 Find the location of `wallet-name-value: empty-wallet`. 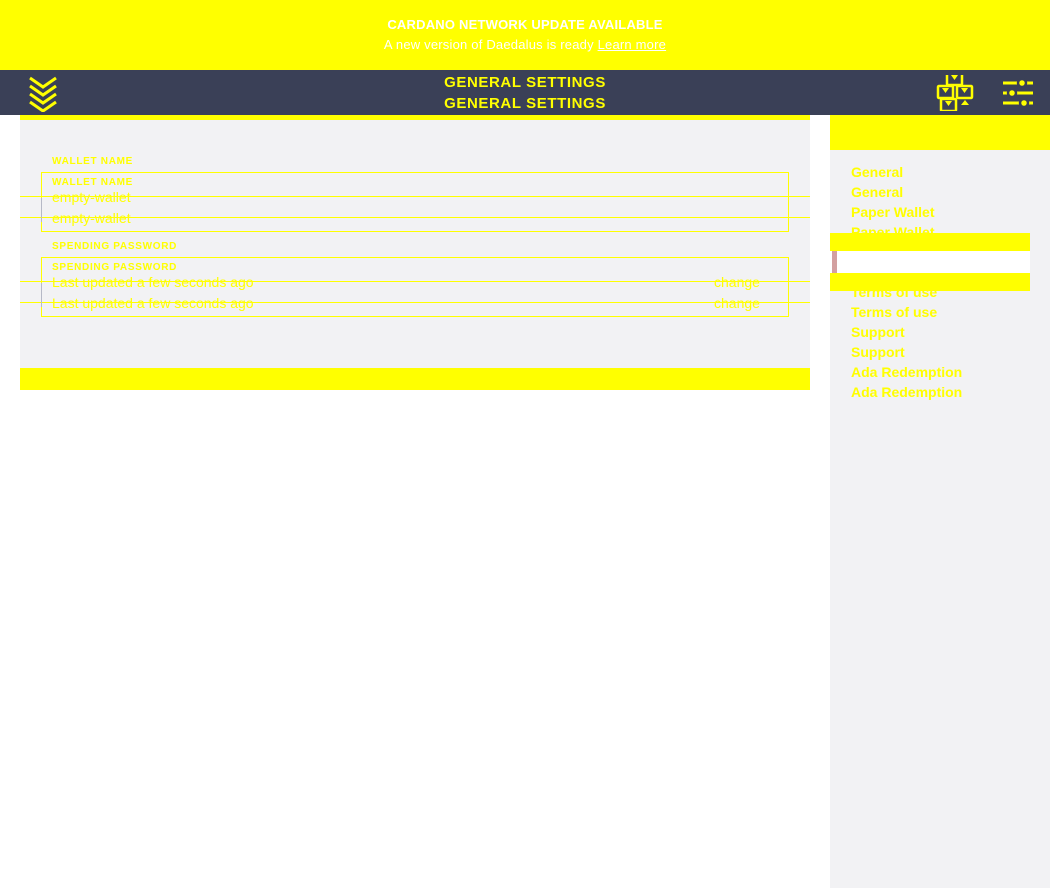

wallet-name-value: empty-wallet is located at coordinates (91, 197).